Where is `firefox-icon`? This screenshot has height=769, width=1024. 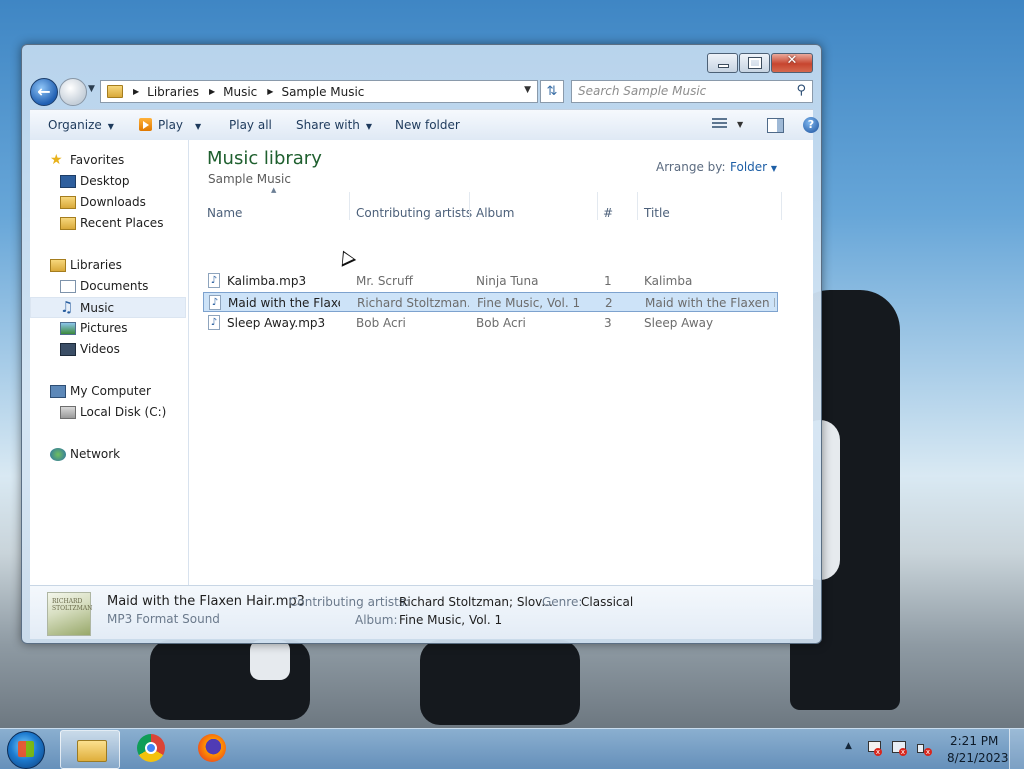 firefox-icon is located at coordinates (212, 748).